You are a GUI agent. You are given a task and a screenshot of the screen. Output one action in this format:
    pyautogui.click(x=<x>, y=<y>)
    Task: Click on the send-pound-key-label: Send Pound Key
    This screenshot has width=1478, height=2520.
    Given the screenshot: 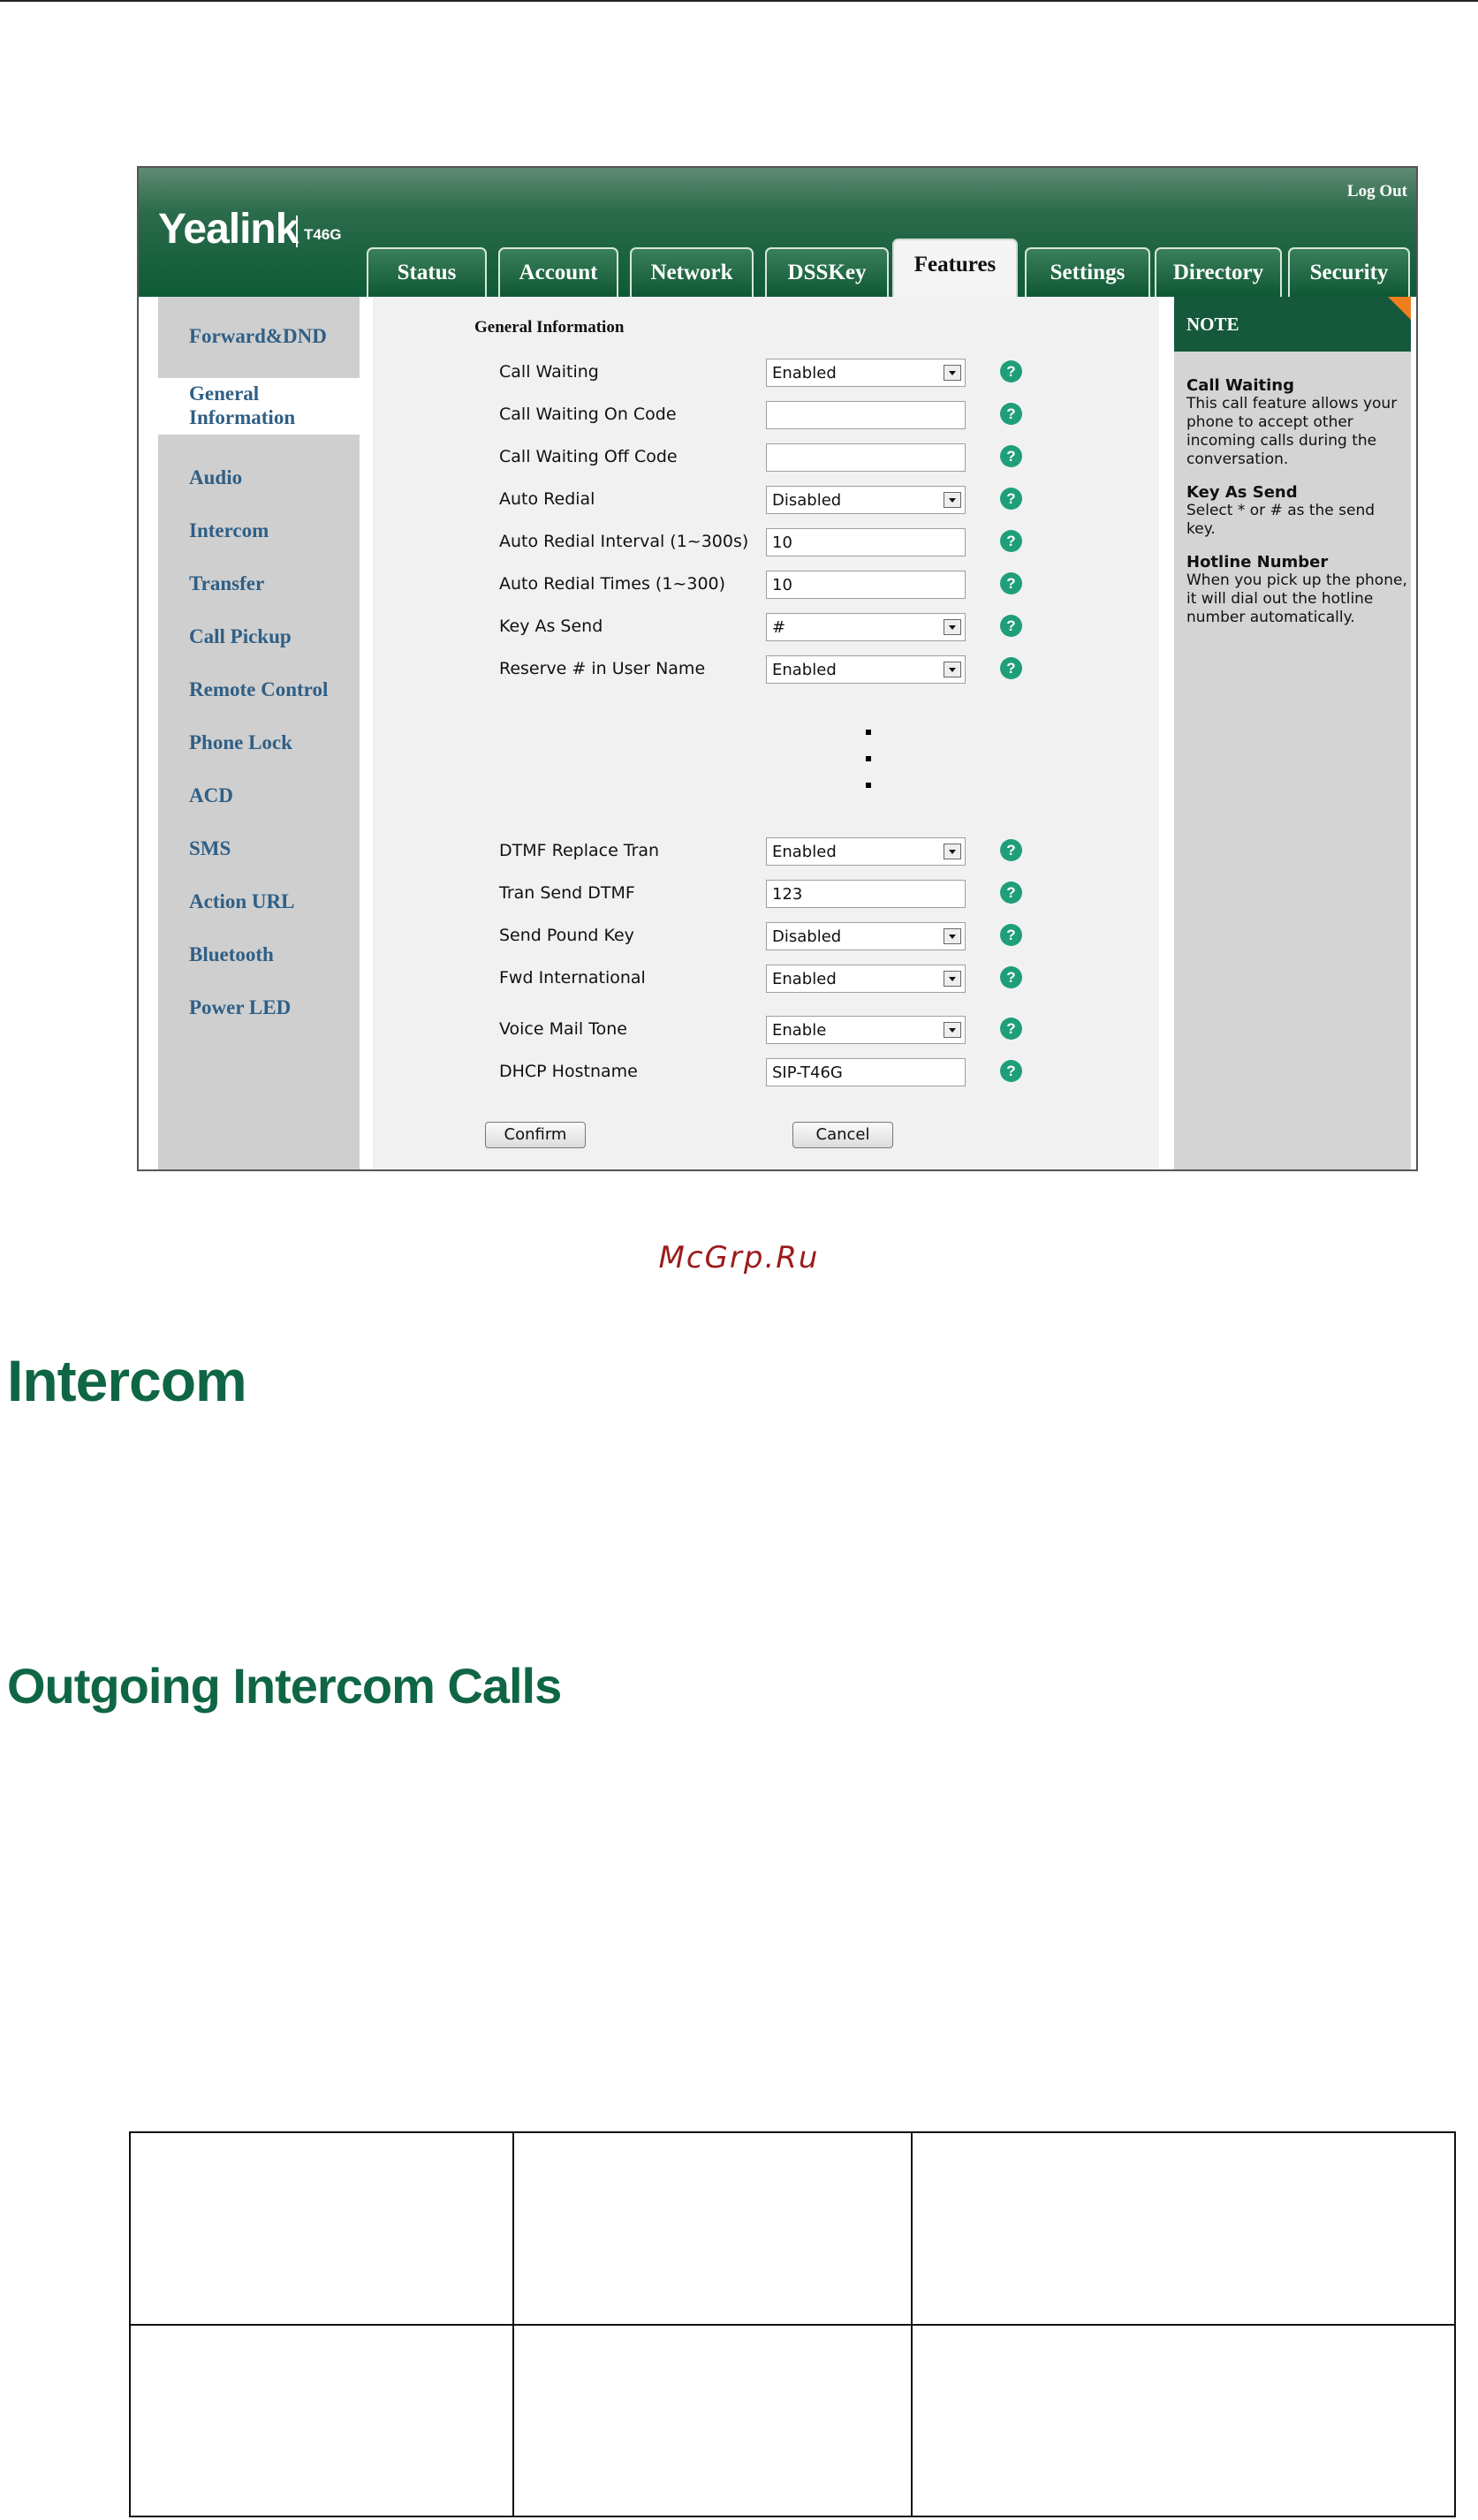 What is the action you would take?
    pyautogui.click(x=566, y=935)
    